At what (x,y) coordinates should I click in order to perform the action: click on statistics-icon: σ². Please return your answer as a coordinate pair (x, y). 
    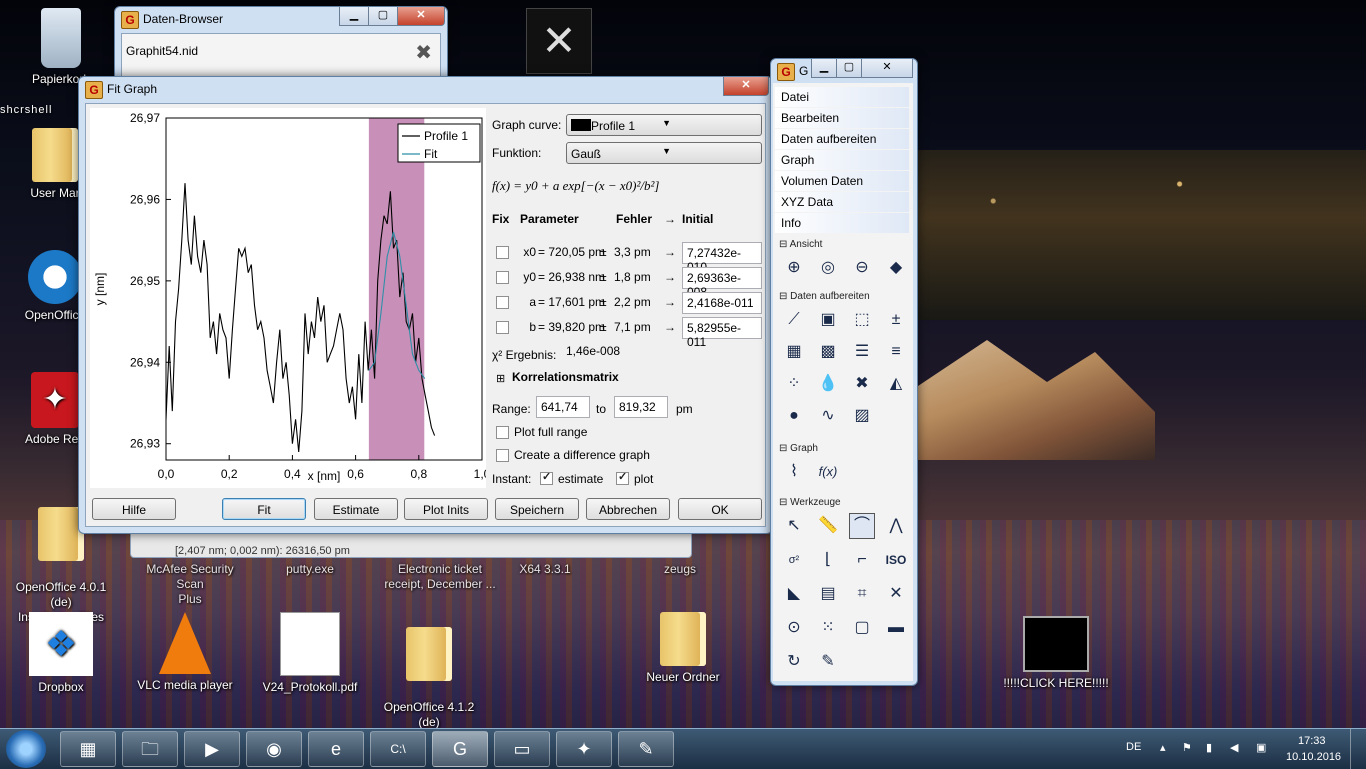
    Looking at the image, I should click on (794, 560).